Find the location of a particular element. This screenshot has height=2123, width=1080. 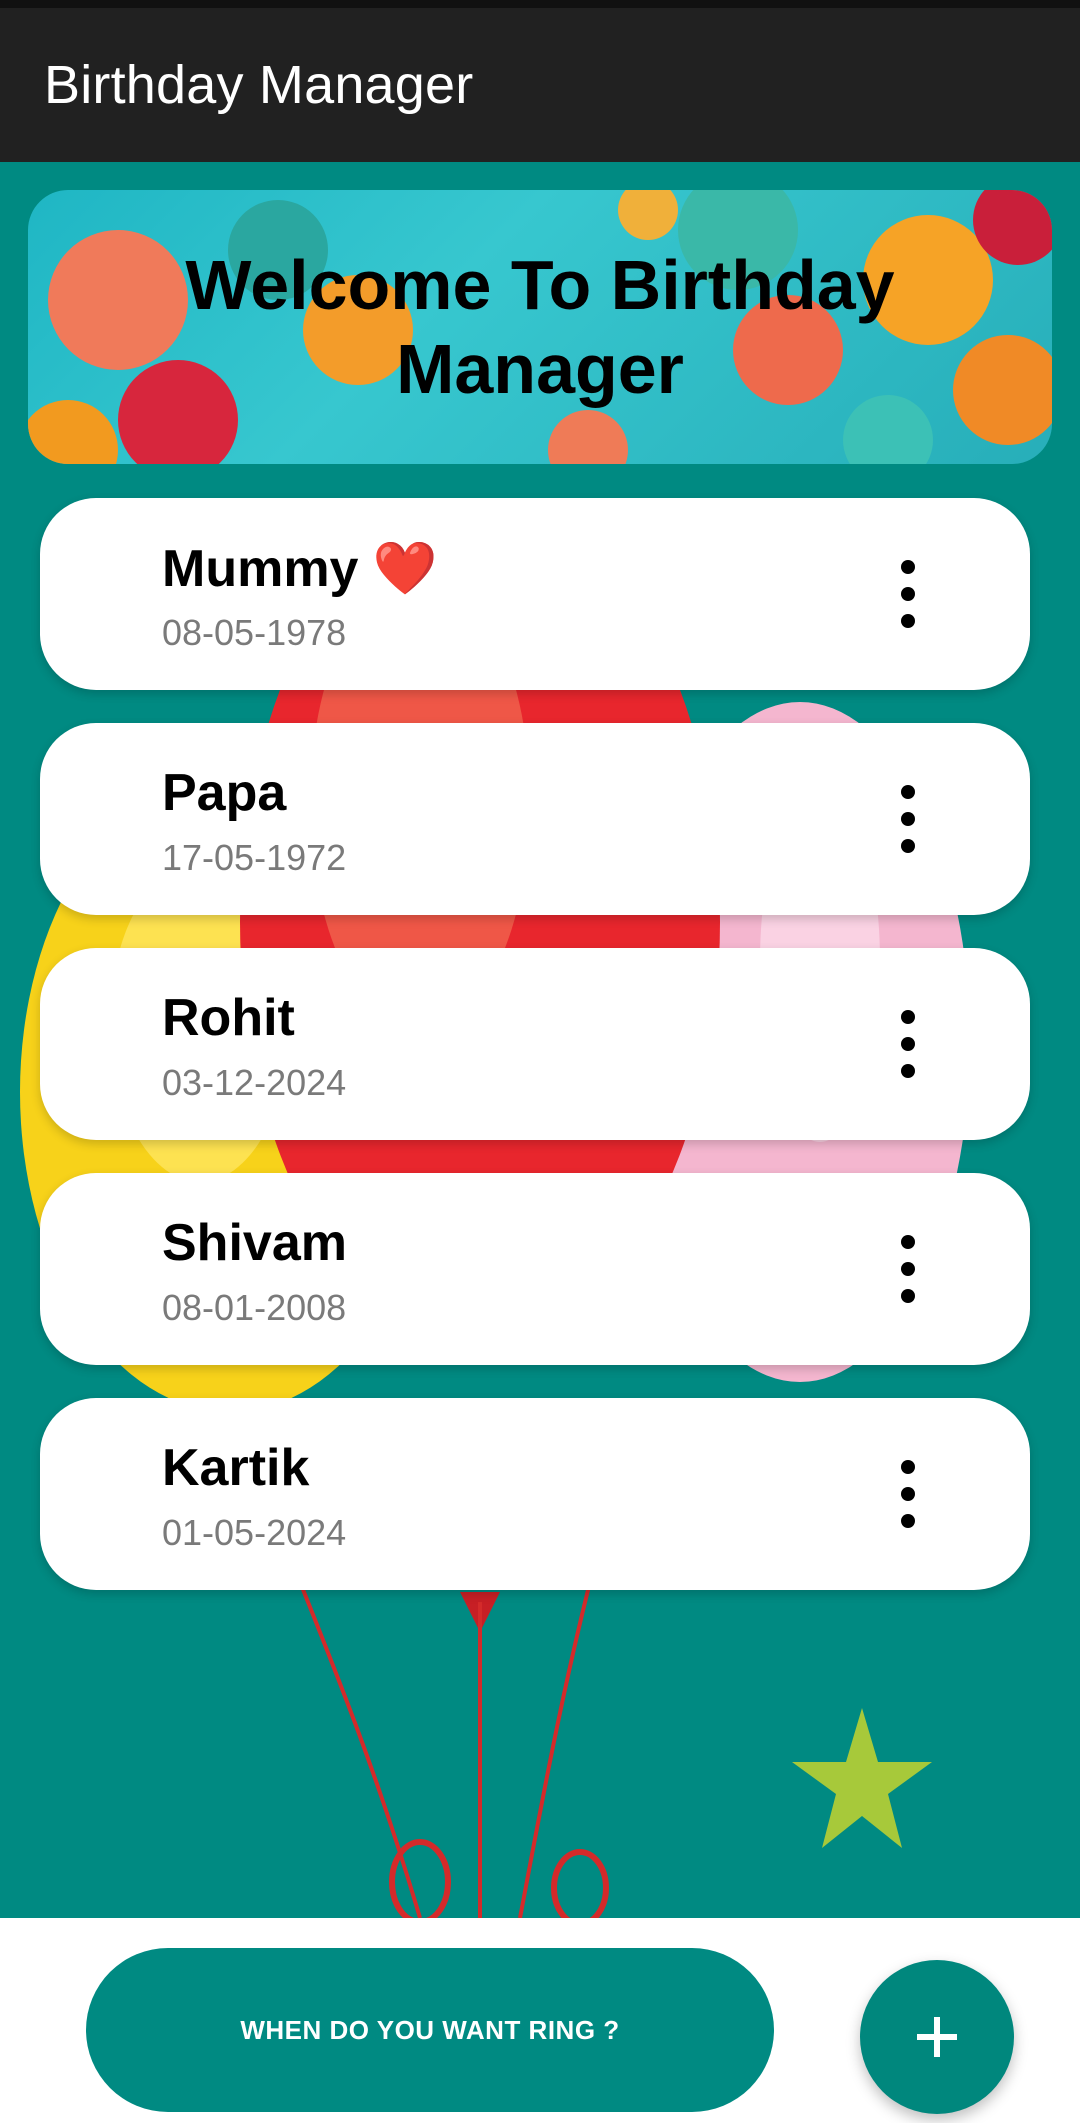

ring-time-button: WHEN DO YOU WANT RING ? is located at coordinates (430, 2030).